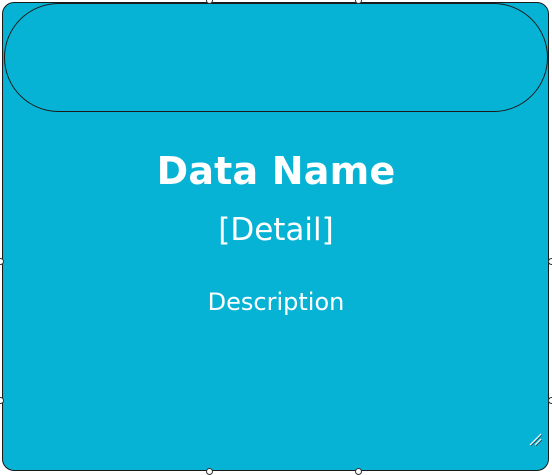 The image size is (552, 475). What do you see at coordinates (276, 171) in the screenshot?
I see `shape-title: Data Name` at bounding box center [276, 171].